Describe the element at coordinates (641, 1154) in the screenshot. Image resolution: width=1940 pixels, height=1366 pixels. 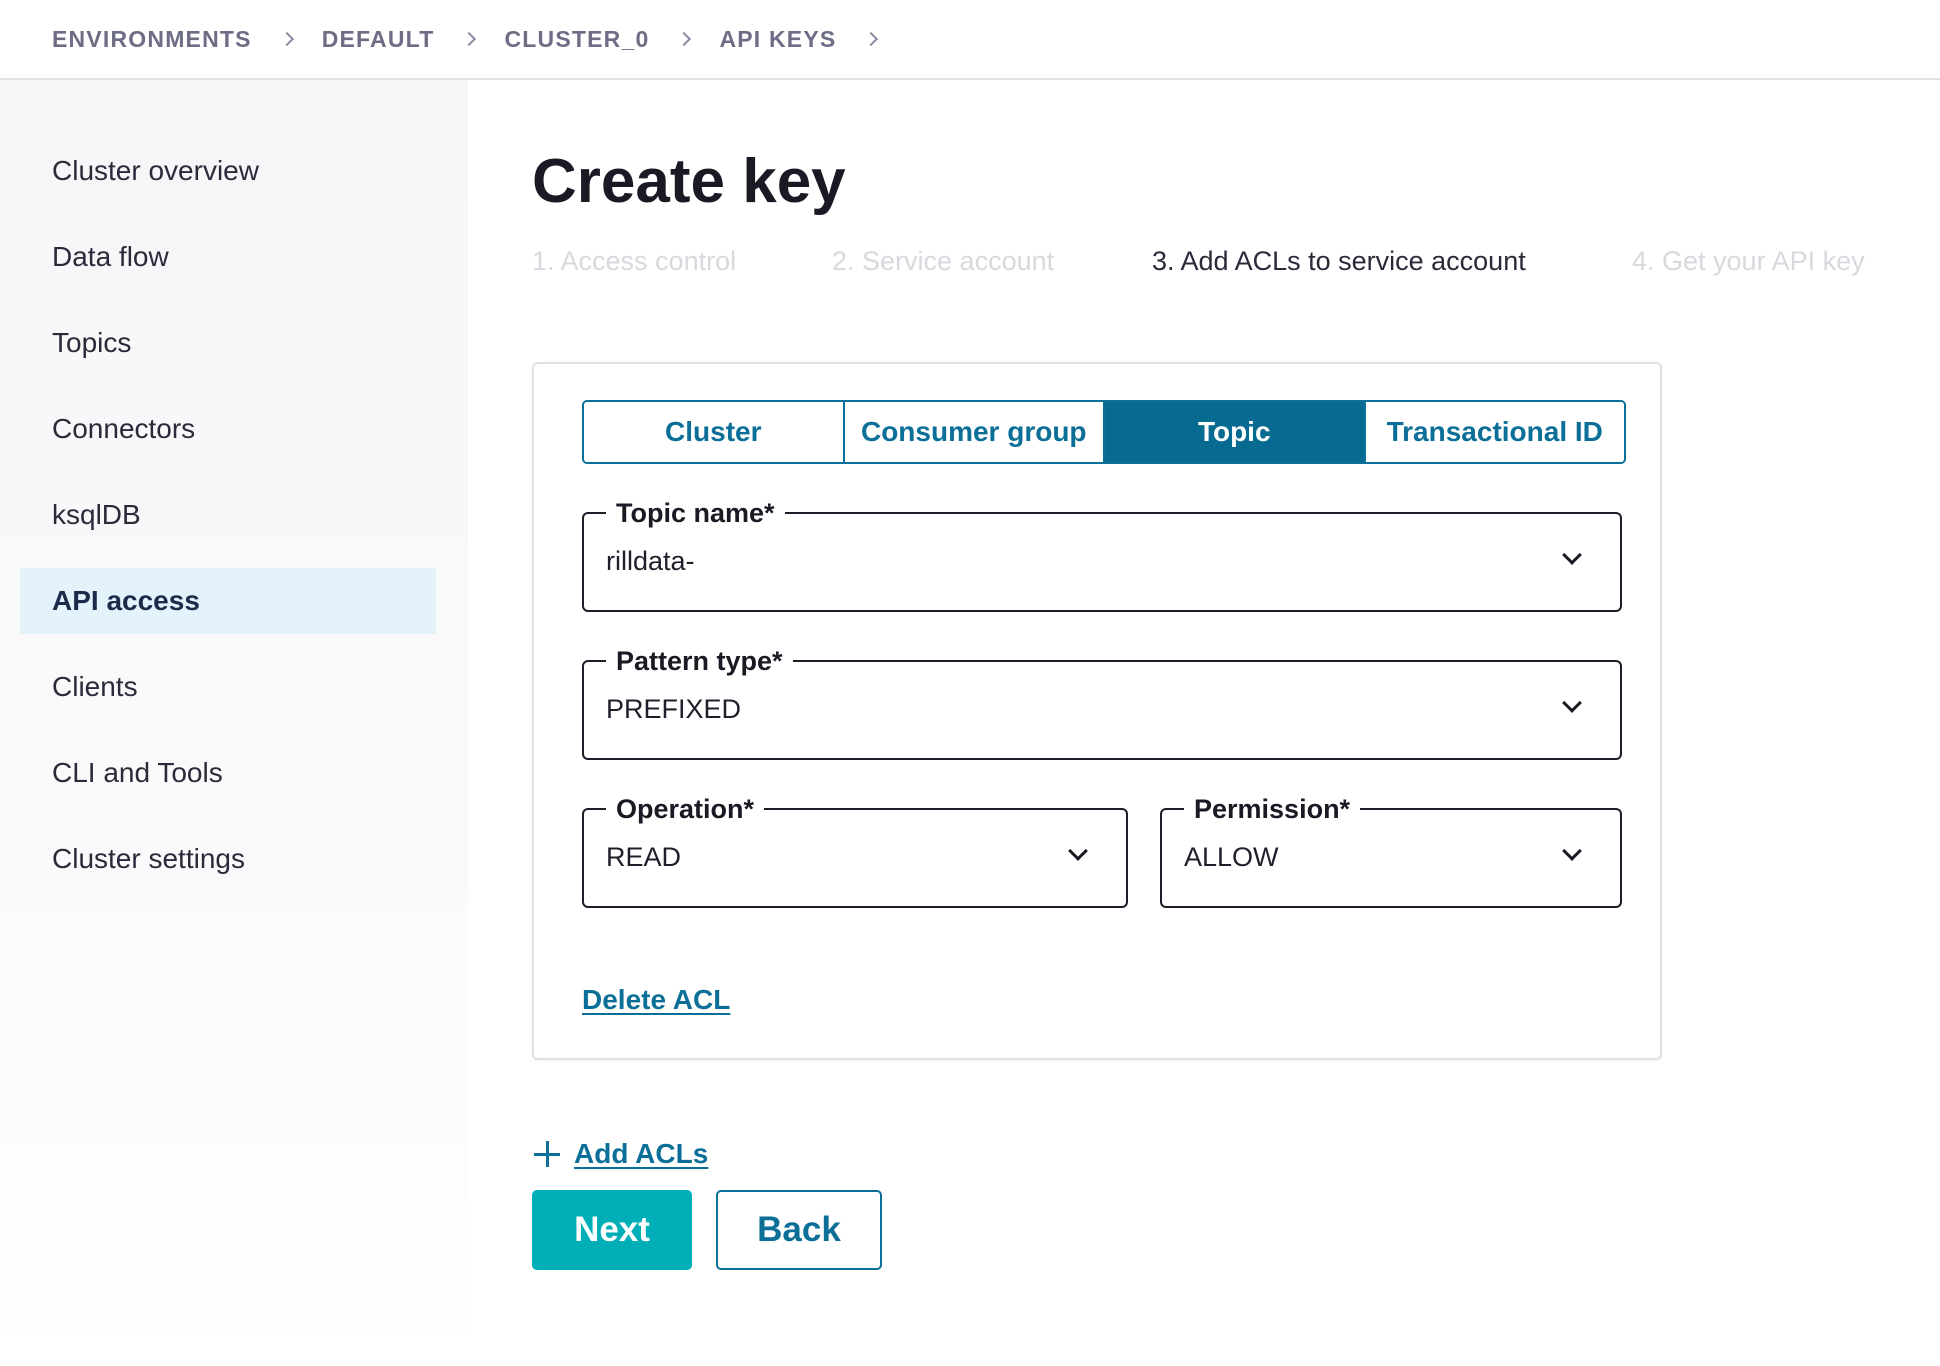
I see `add-acls-link: Add ACLs` at that location.